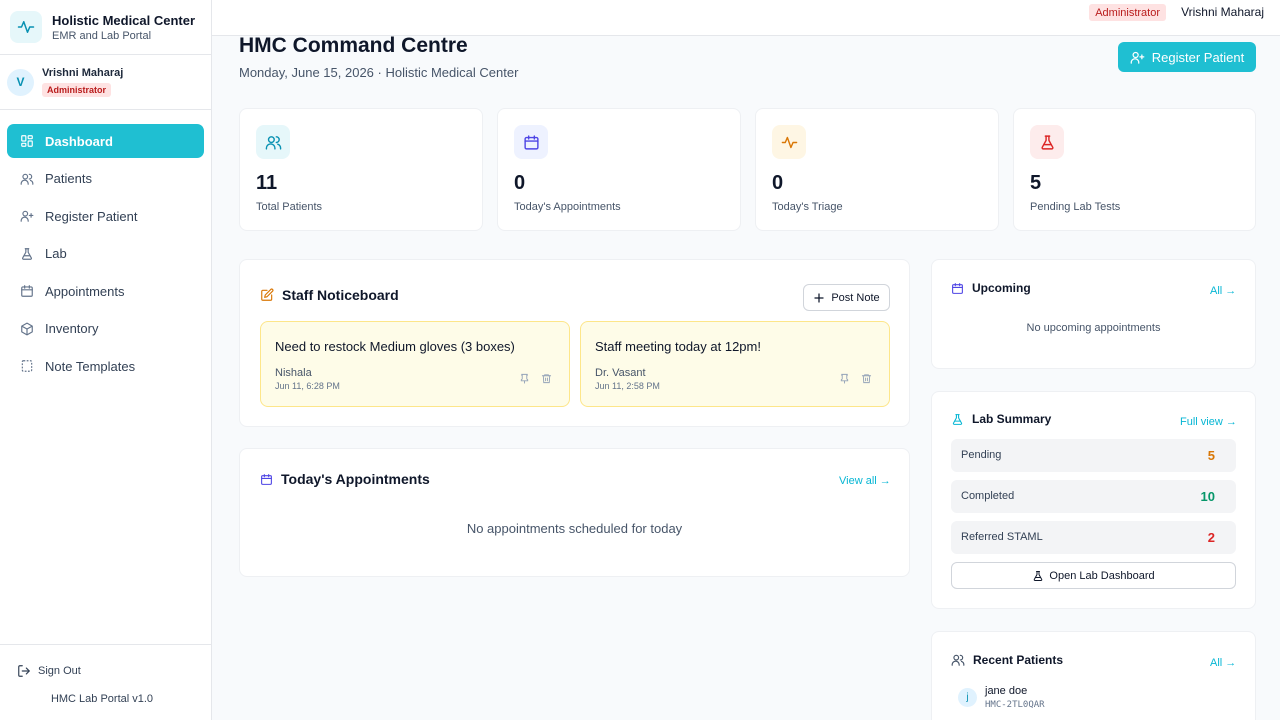 The height and width of the screenshot is (720, 1280). What do you see at coordinates (395, 346) in the screenshot?
I see `note-text: Need to restock Medium gloves (3 boxes)` at bounding box center [395, 346].